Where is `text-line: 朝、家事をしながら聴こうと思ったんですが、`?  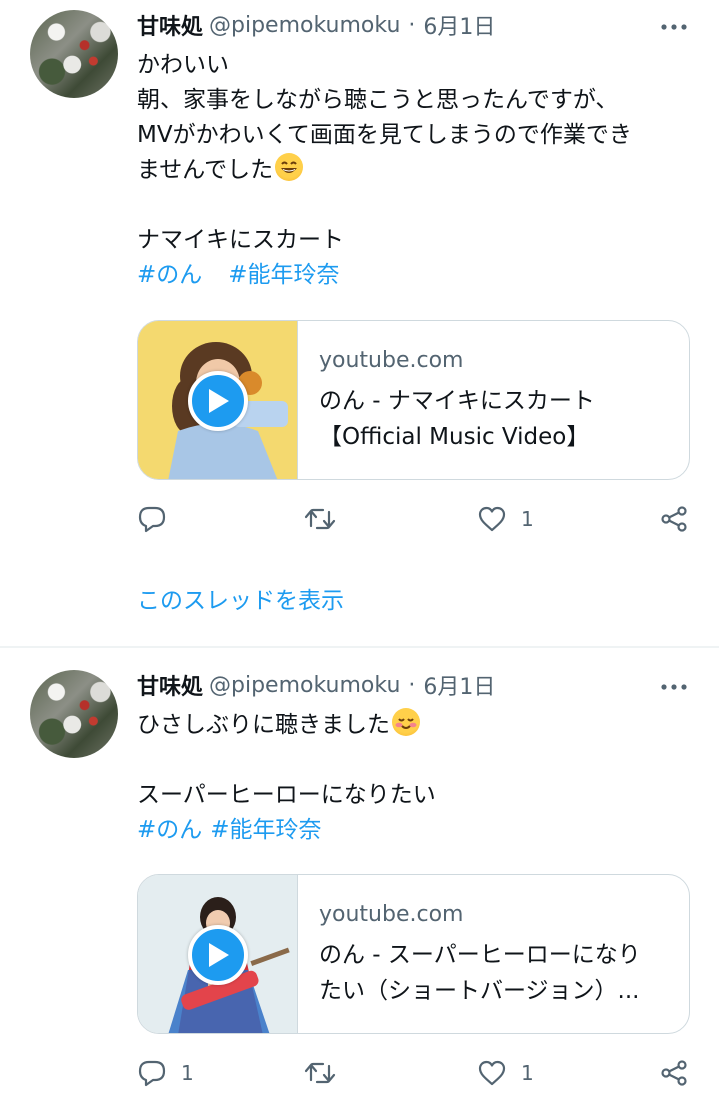 text-line: 朝、家事をしながら聴こうと思ったんですが、 is located at coordinates (378, 100).